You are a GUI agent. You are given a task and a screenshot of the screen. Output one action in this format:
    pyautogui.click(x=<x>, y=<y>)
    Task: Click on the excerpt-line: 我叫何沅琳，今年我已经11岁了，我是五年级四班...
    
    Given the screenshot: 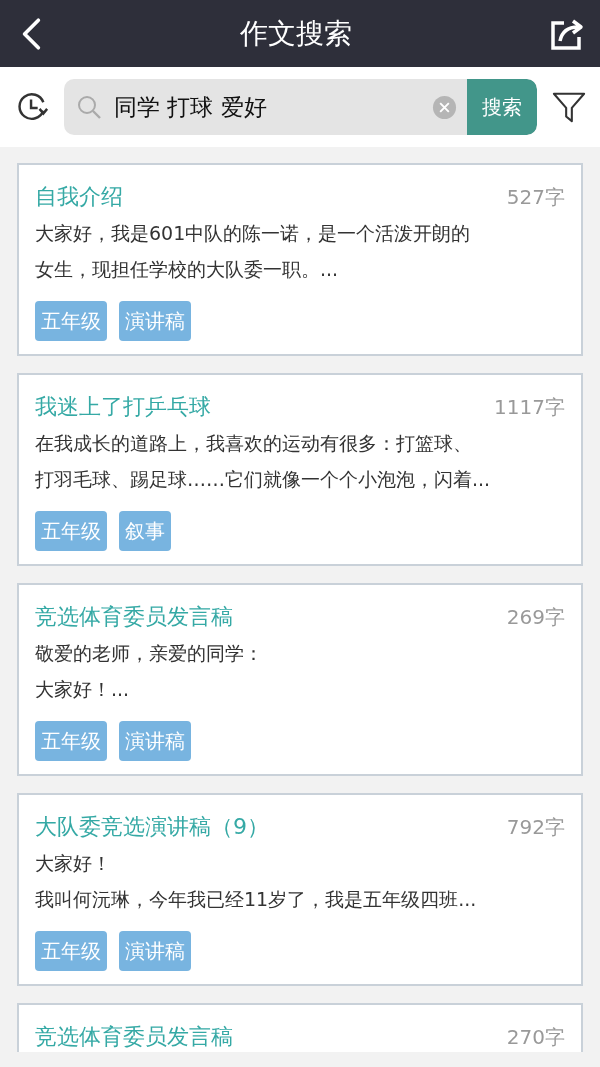 What is the action you would take?
    pyautogui.click(x=256, y=899)
    